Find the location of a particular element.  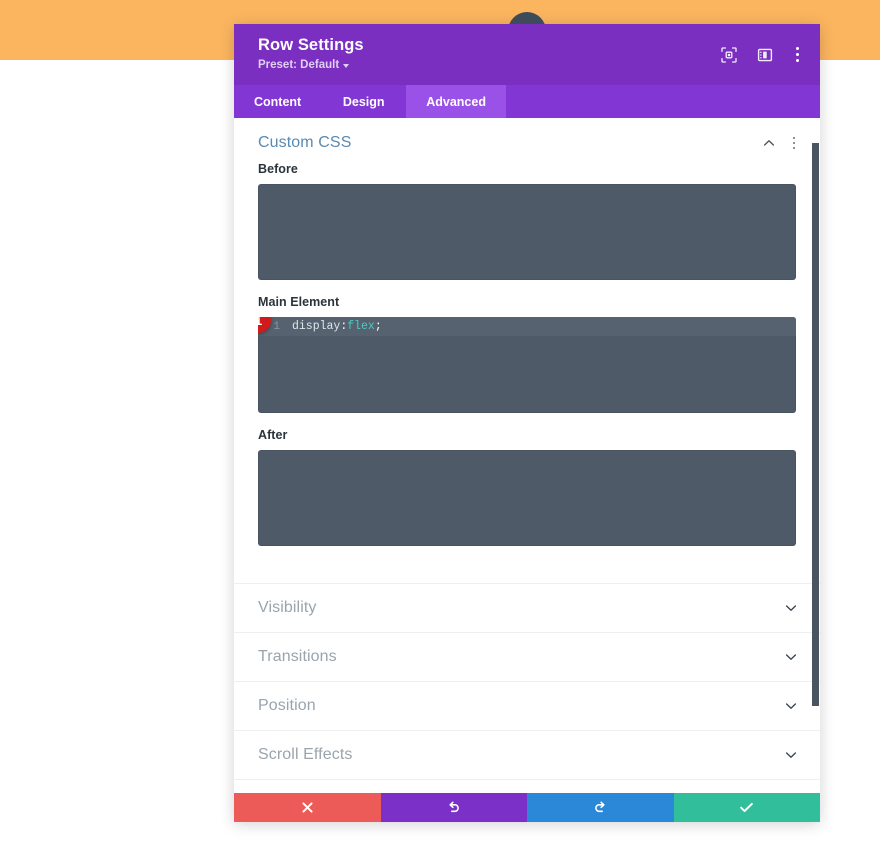

accordion-row-position: Position is located at coordinates (527, 706).